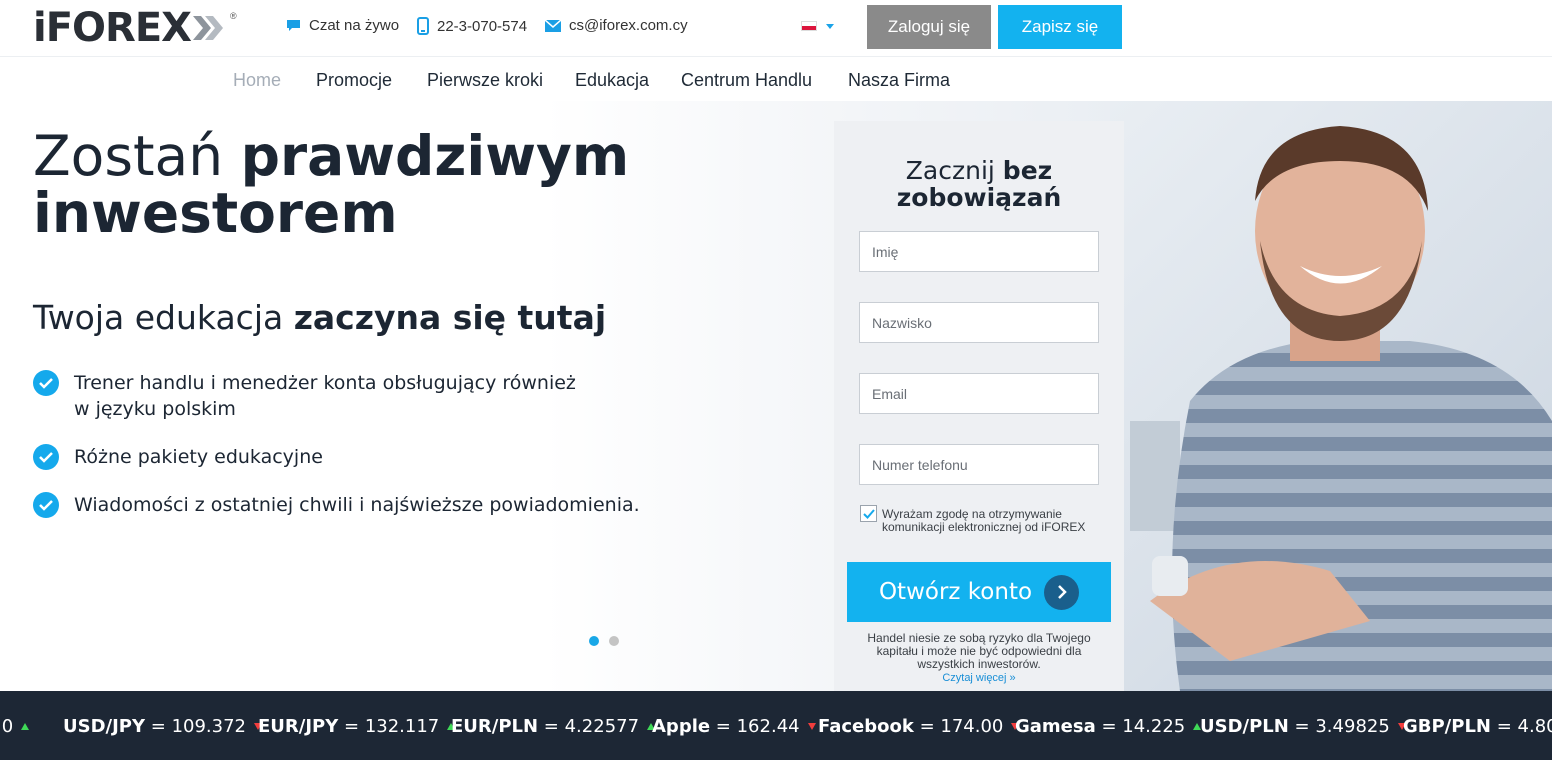  I want to click on ticker-value: .0, so click(7, 726).